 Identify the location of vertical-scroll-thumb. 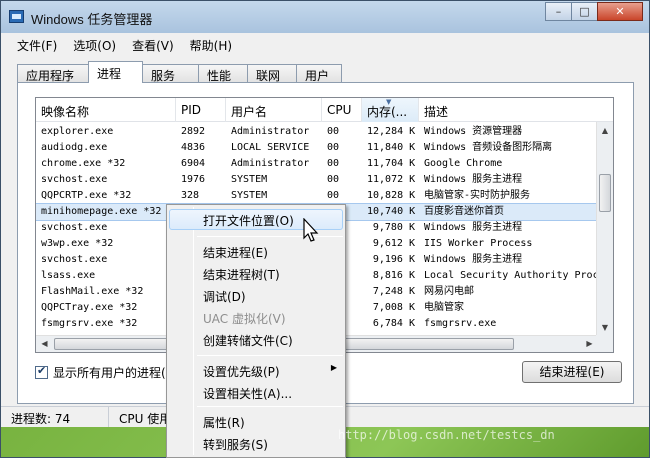
(605, 193).